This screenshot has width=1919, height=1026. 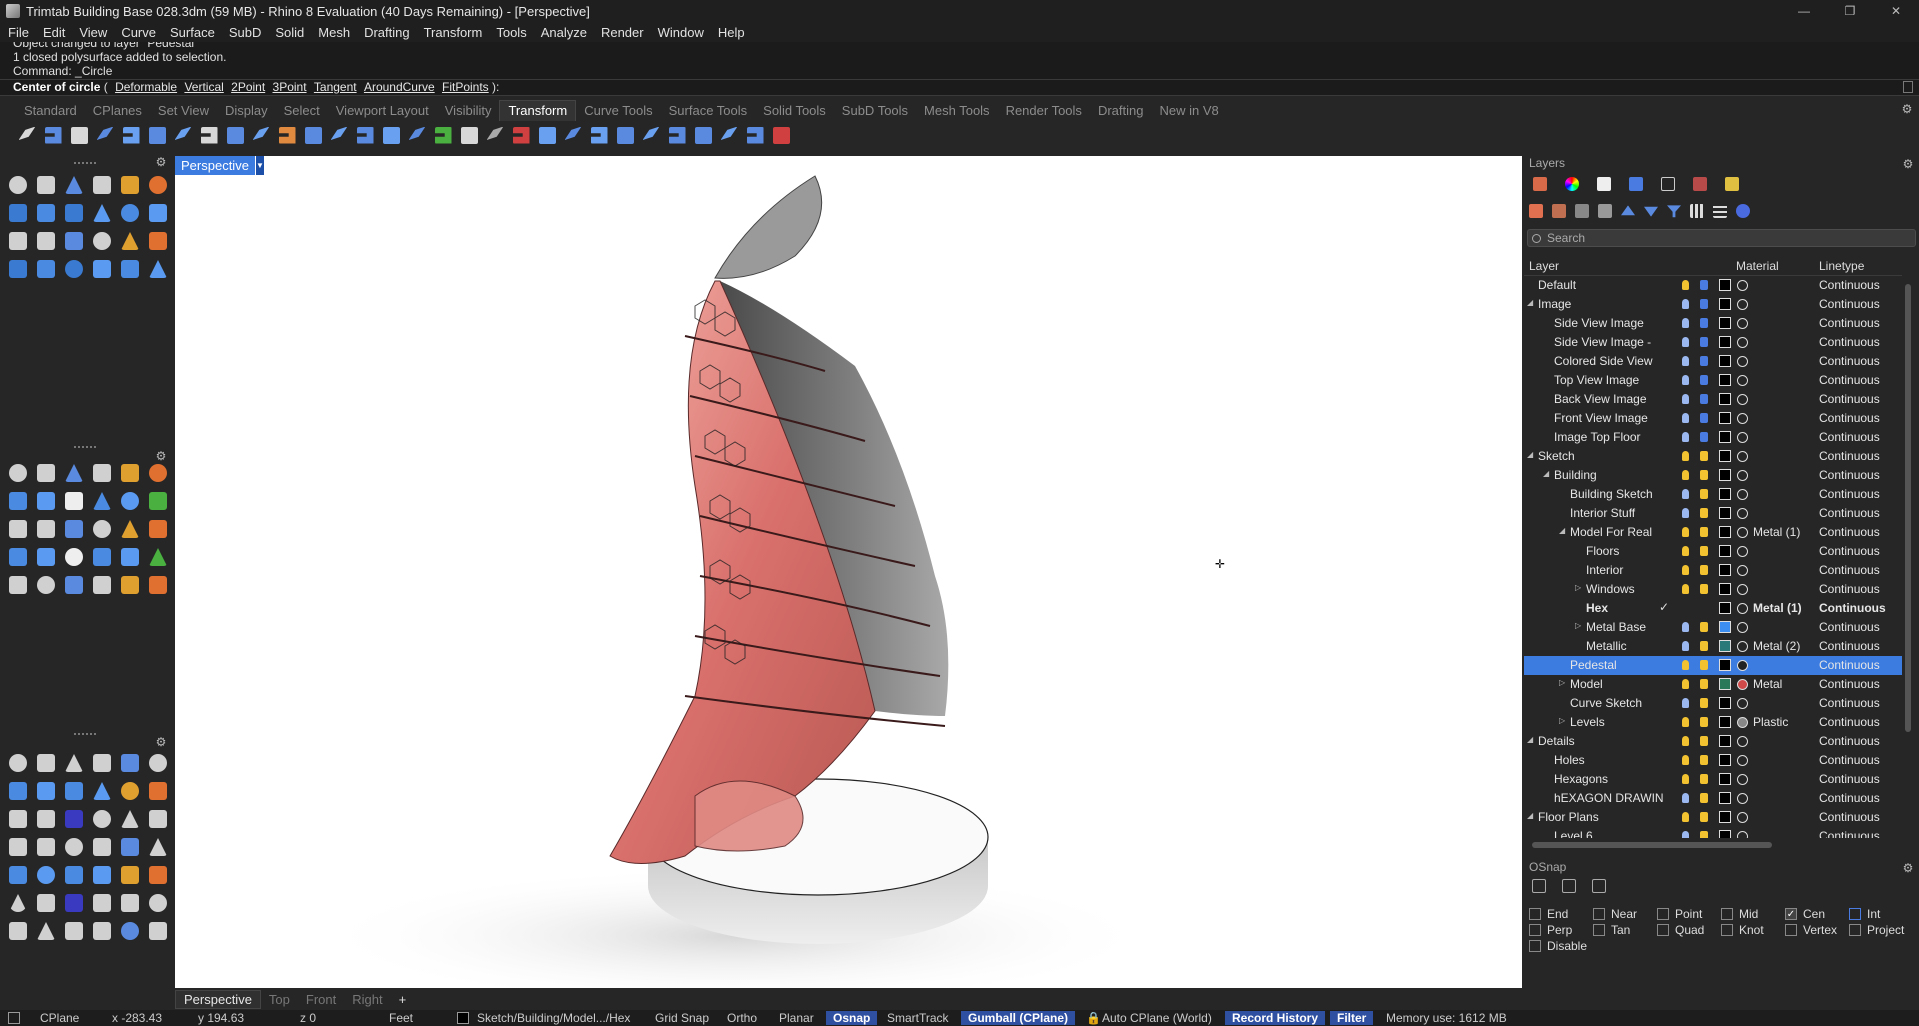 What do you see at coordinates (1188, 112) in the screenshot?
I see `tab-new-in-v8: New in V8` at bounding box center [1188, 112].